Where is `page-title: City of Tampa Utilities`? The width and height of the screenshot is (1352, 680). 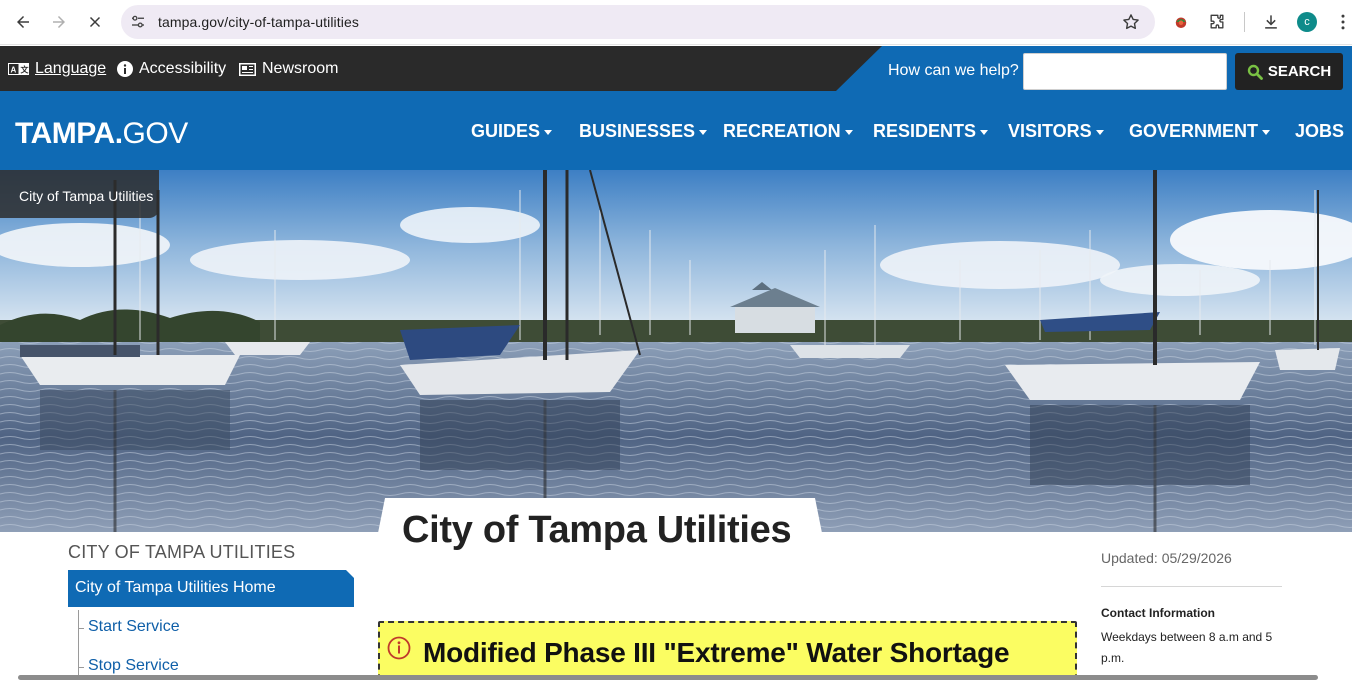 page-title: City of Tampa Utilities is located at coordinates (597, 530).